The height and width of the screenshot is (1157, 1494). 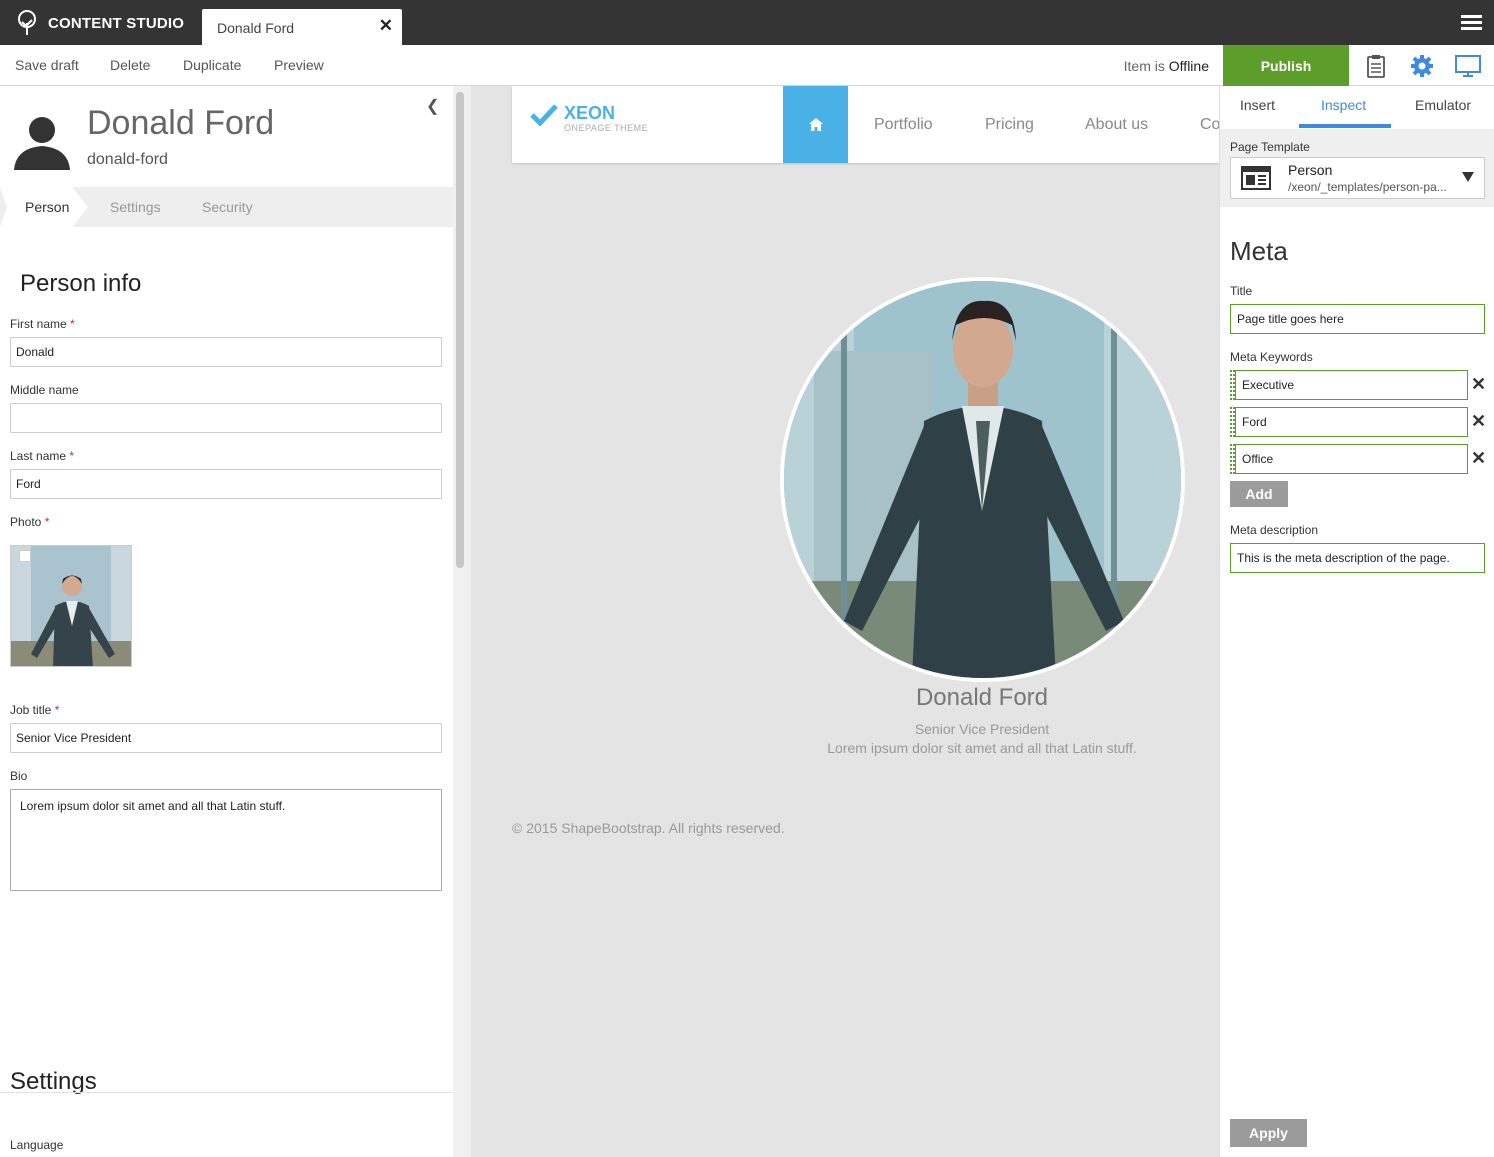 I want to click on save-draft-button: Save draft, so click(x=47, y=65).